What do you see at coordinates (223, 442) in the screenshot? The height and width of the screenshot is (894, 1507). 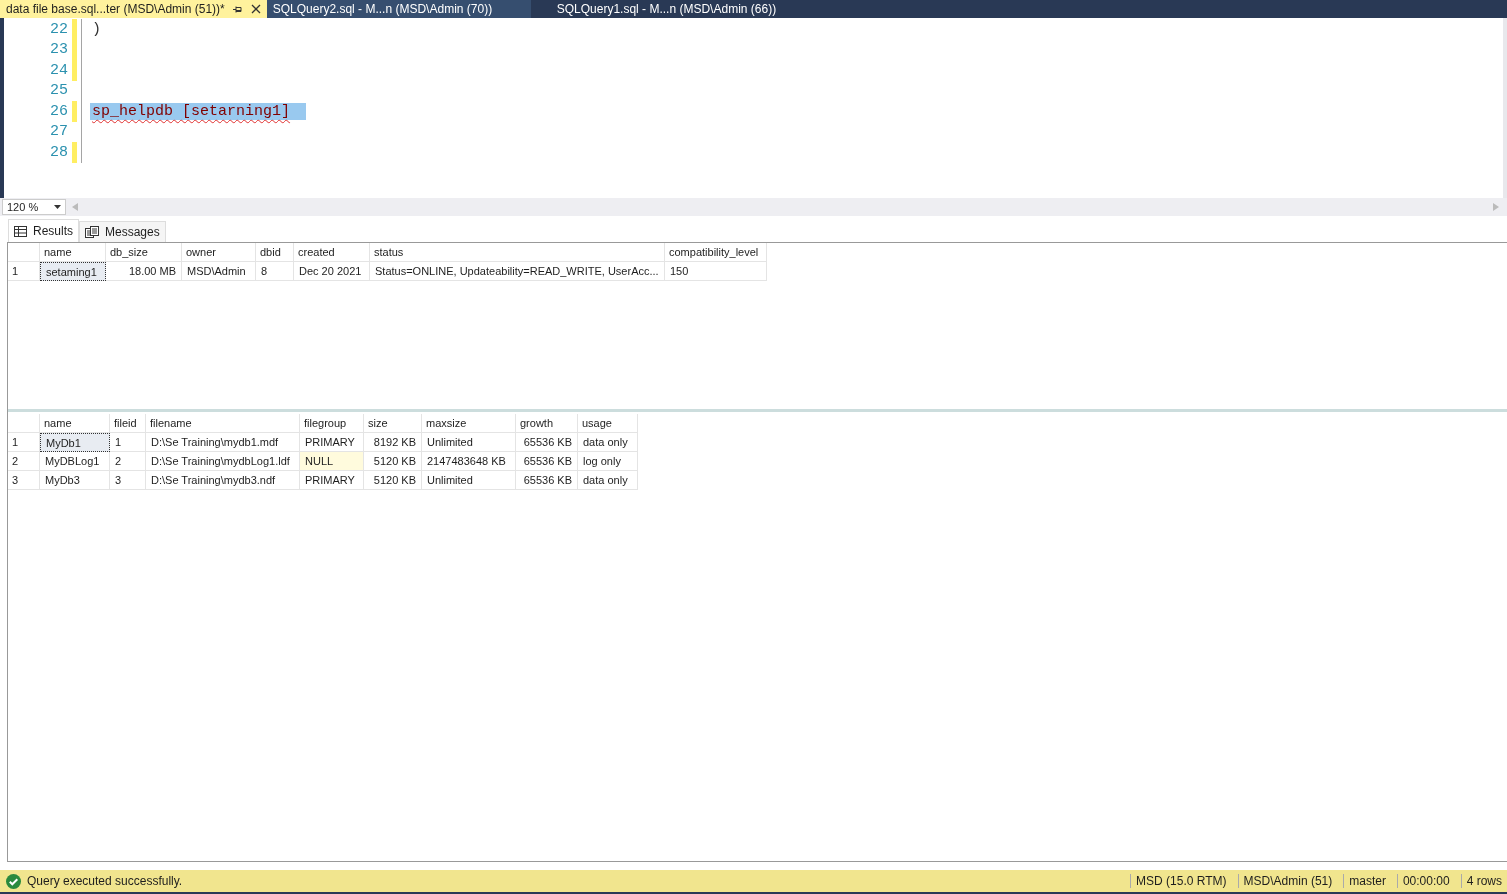 I see `table-cell: D:\Se Training\mydb1.mdf` at bounding box center [223, 442].